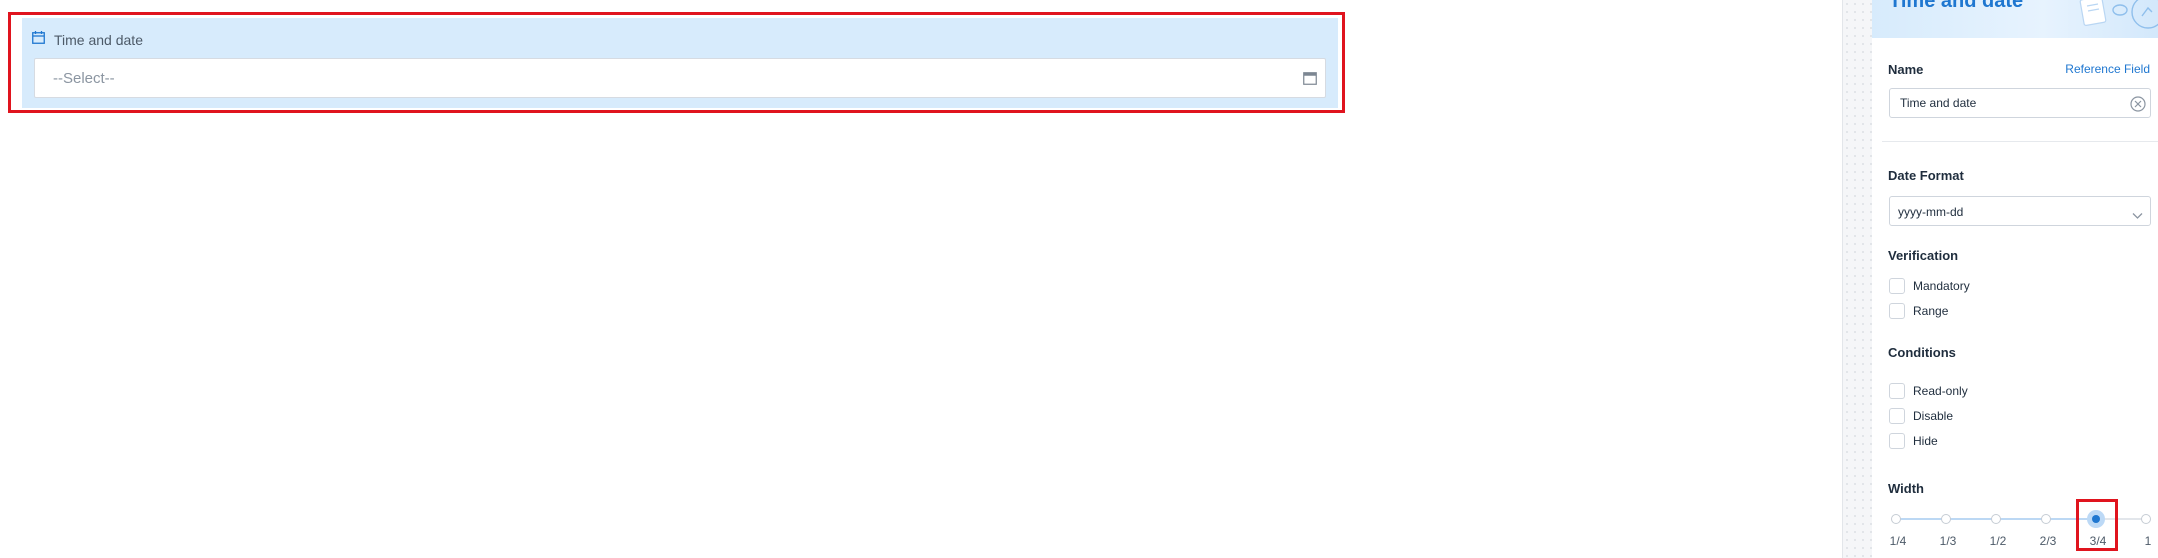 This screenshot has width=2158, height=558. Describe the element at coordinates (2110, 19) in the screenshot. I see `header-illustration` at that location.